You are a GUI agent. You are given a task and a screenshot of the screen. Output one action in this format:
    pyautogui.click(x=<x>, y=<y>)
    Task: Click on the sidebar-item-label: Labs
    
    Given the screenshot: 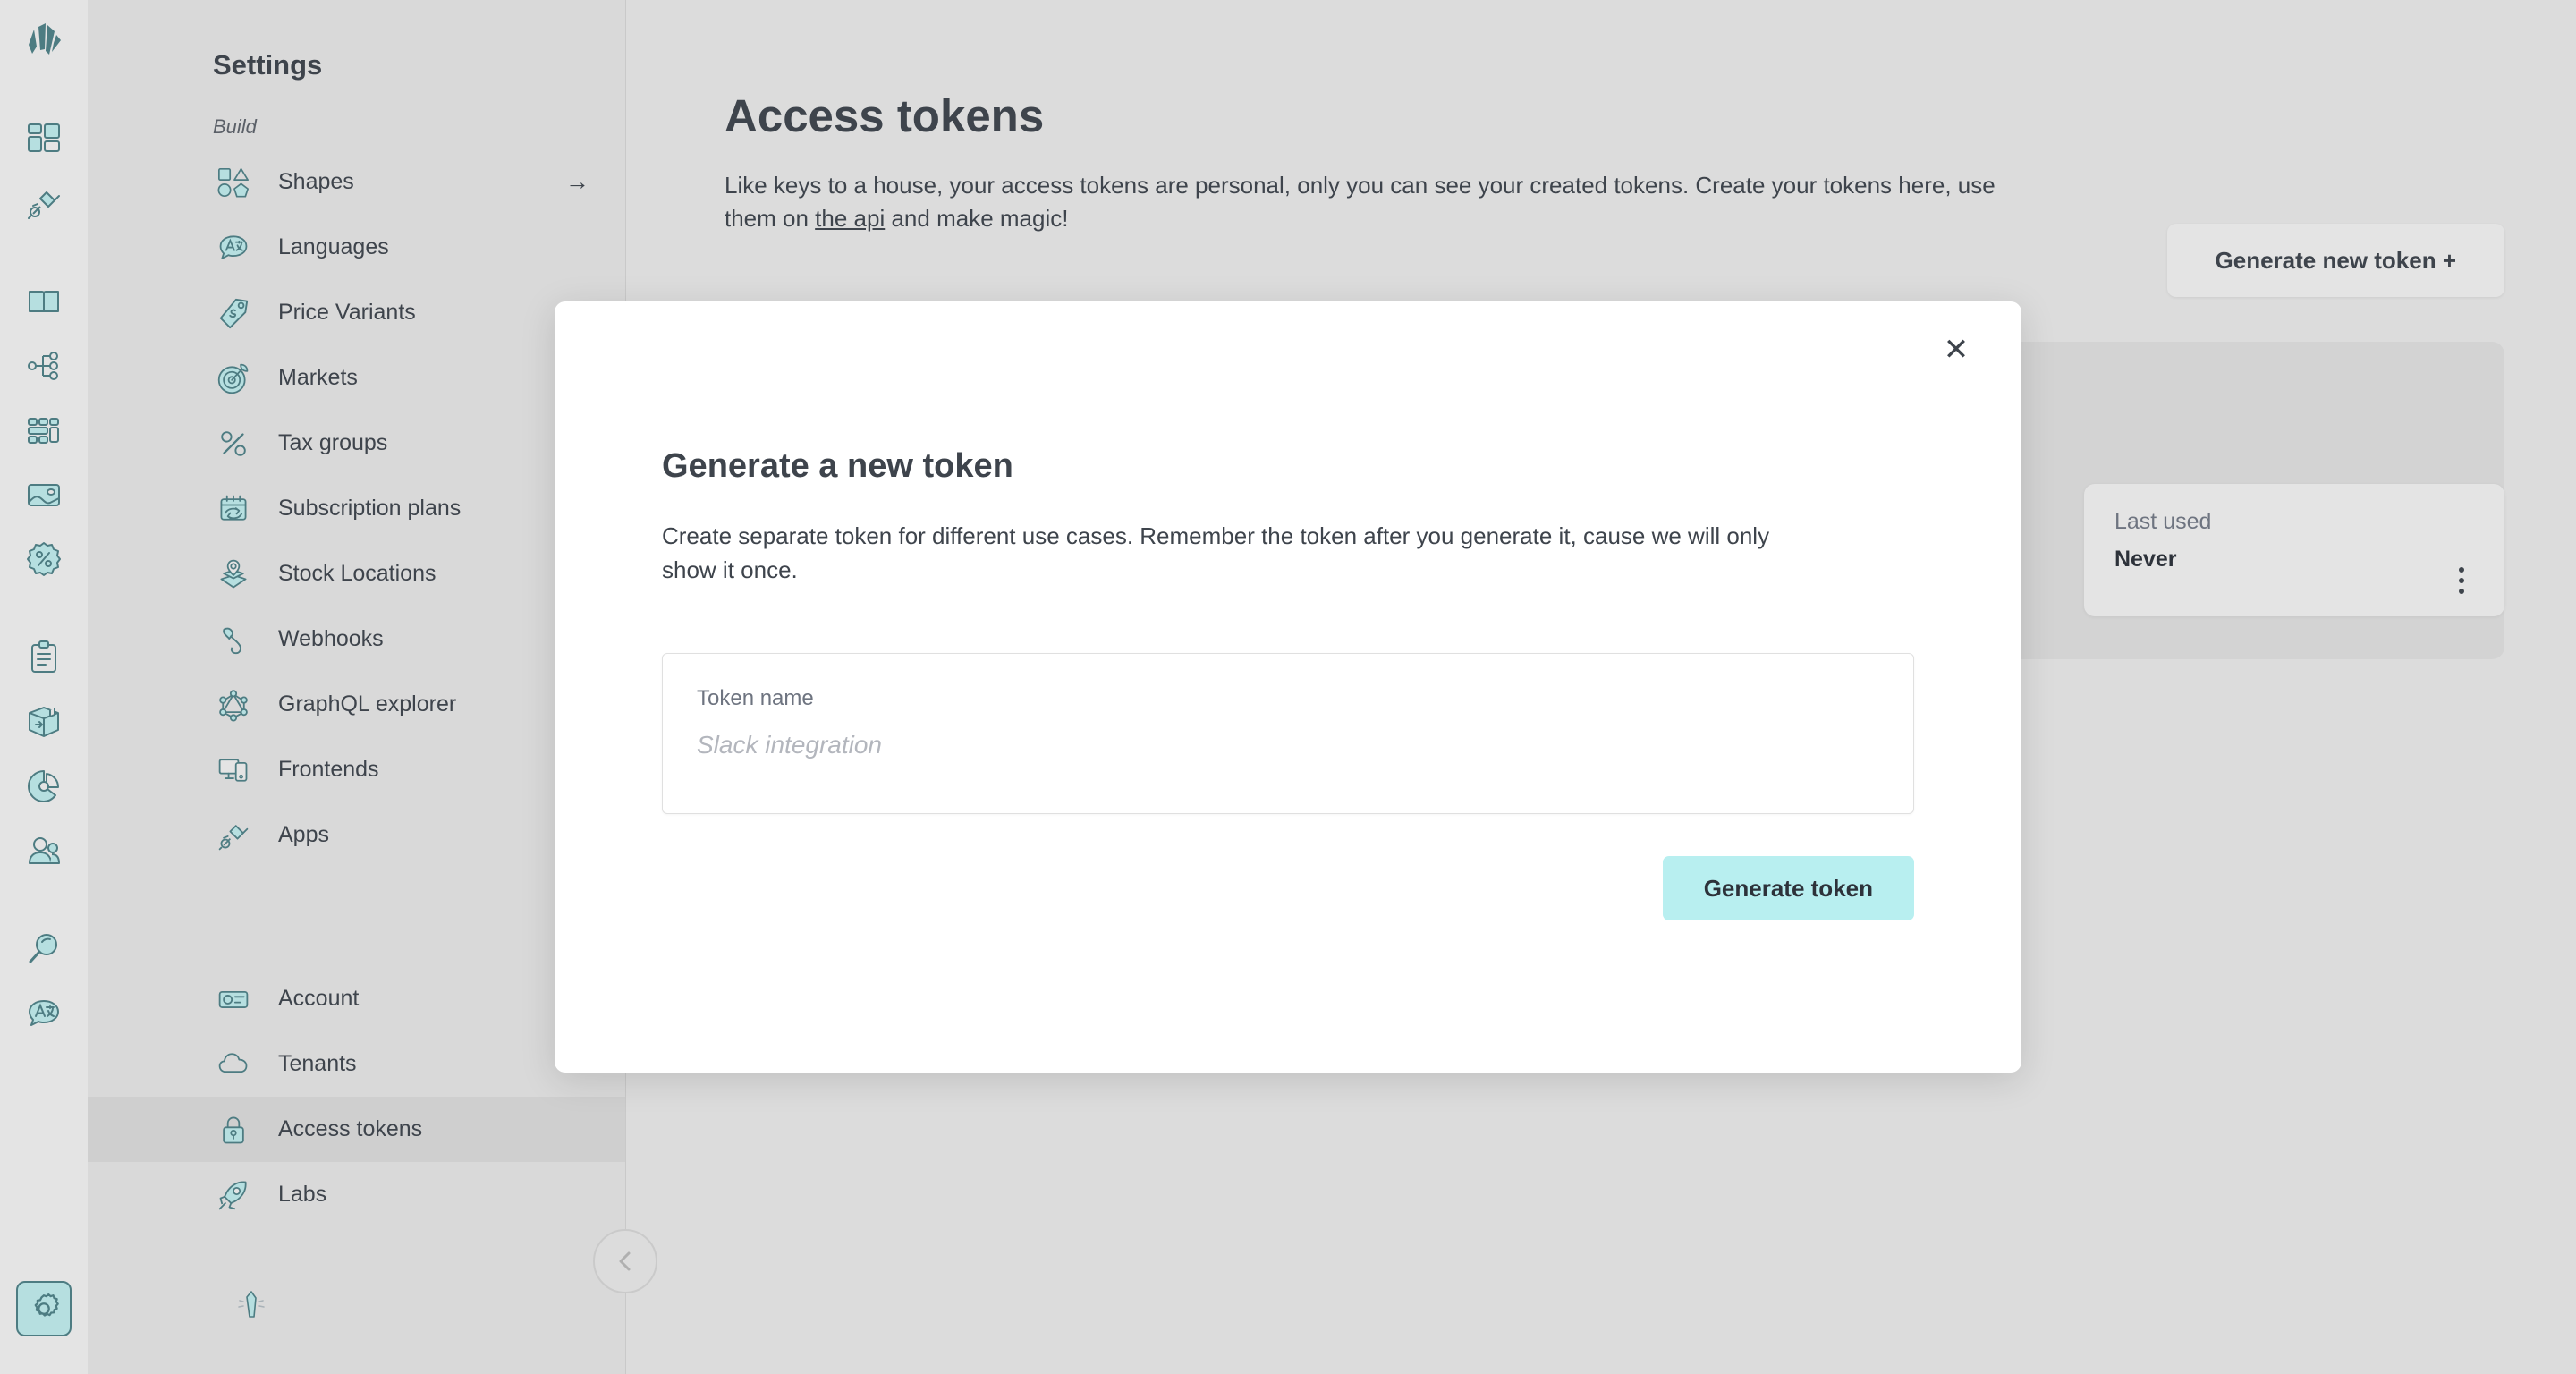 What is the action you would take?
    pyautogui.click(x=302, y=1194)
    